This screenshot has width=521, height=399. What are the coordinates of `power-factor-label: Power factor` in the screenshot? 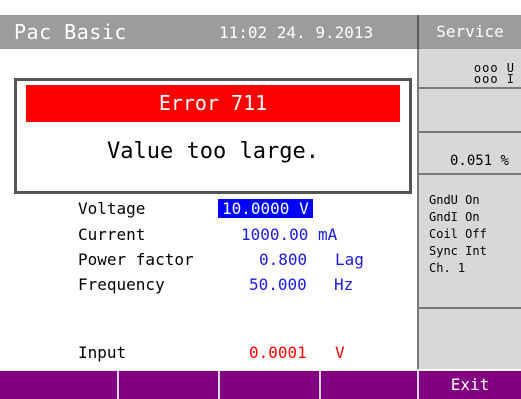 It's located at (136, 259).